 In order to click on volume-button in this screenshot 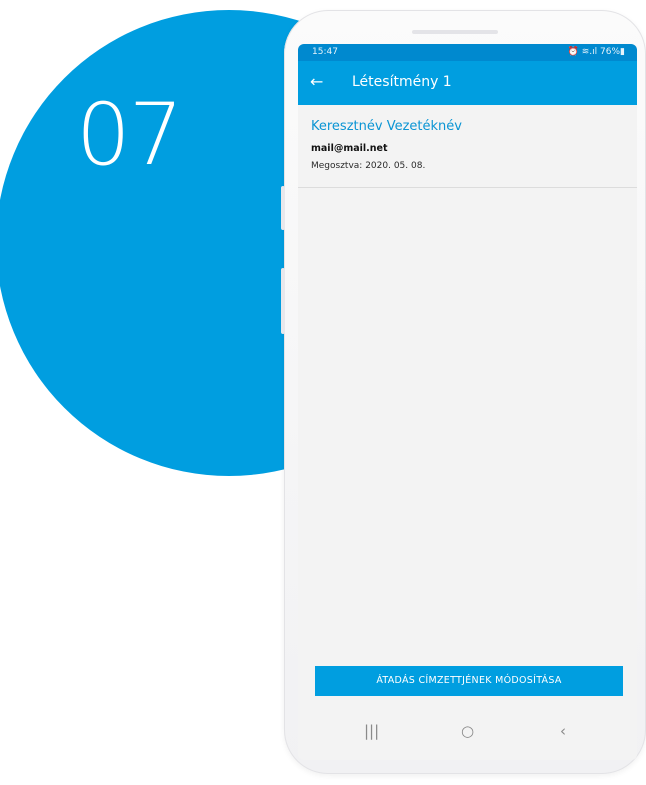, I will do `click(283, 208)`.